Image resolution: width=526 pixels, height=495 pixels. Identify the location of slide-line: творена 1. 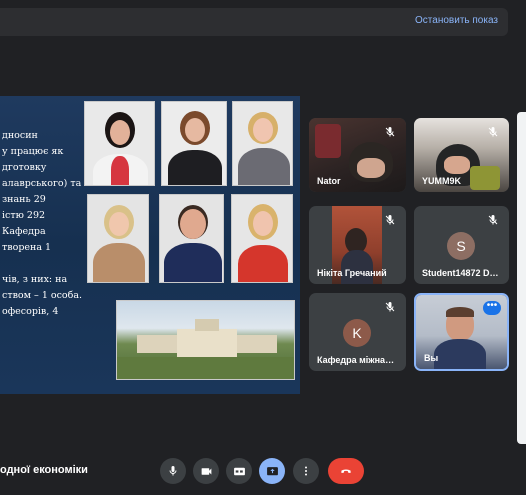
(27, 247).